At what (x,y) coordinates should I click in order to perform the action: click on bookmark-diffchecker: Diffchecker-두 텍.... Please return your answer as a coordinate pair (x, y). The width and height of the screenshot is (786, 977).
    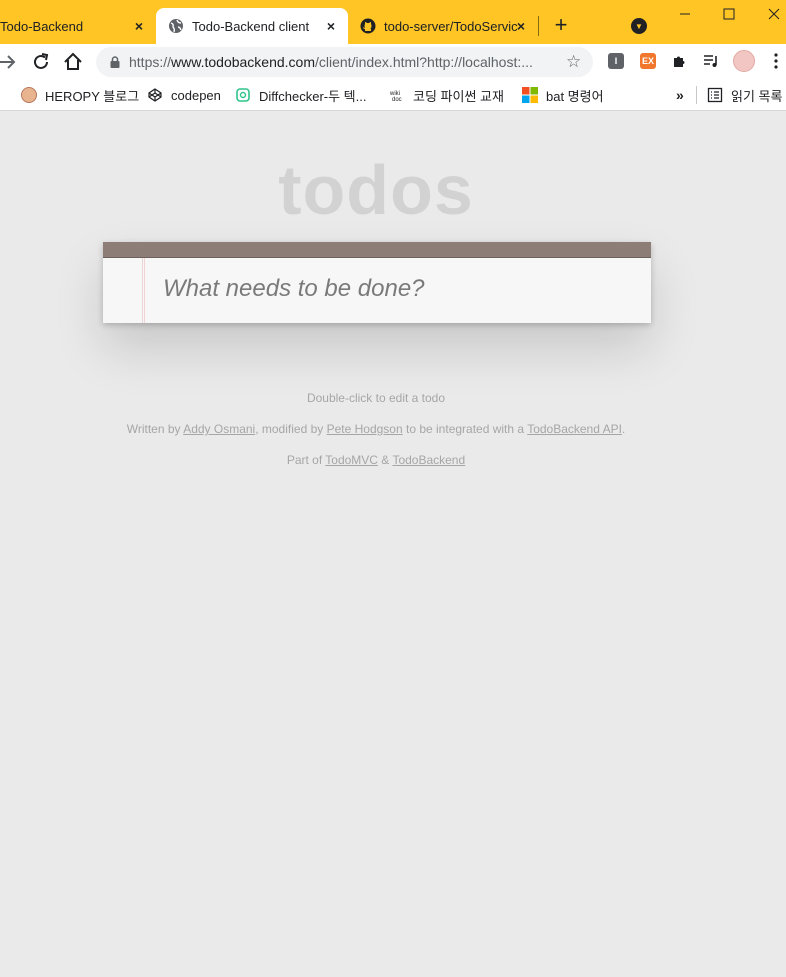
    Looking at the image, I should click on (300, 95).